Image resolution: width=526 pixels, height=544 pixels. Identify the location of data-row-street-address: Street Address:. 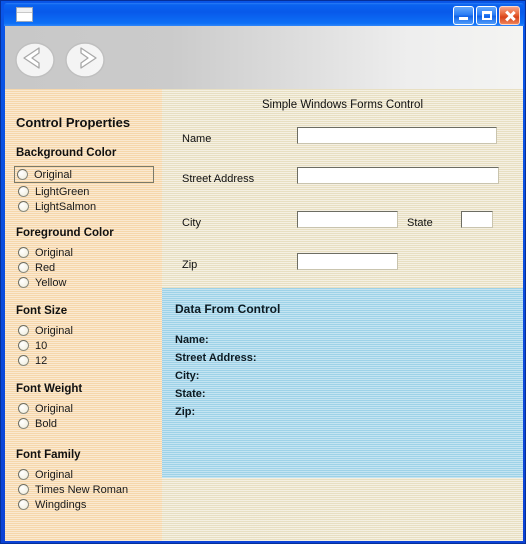
(216, 358).